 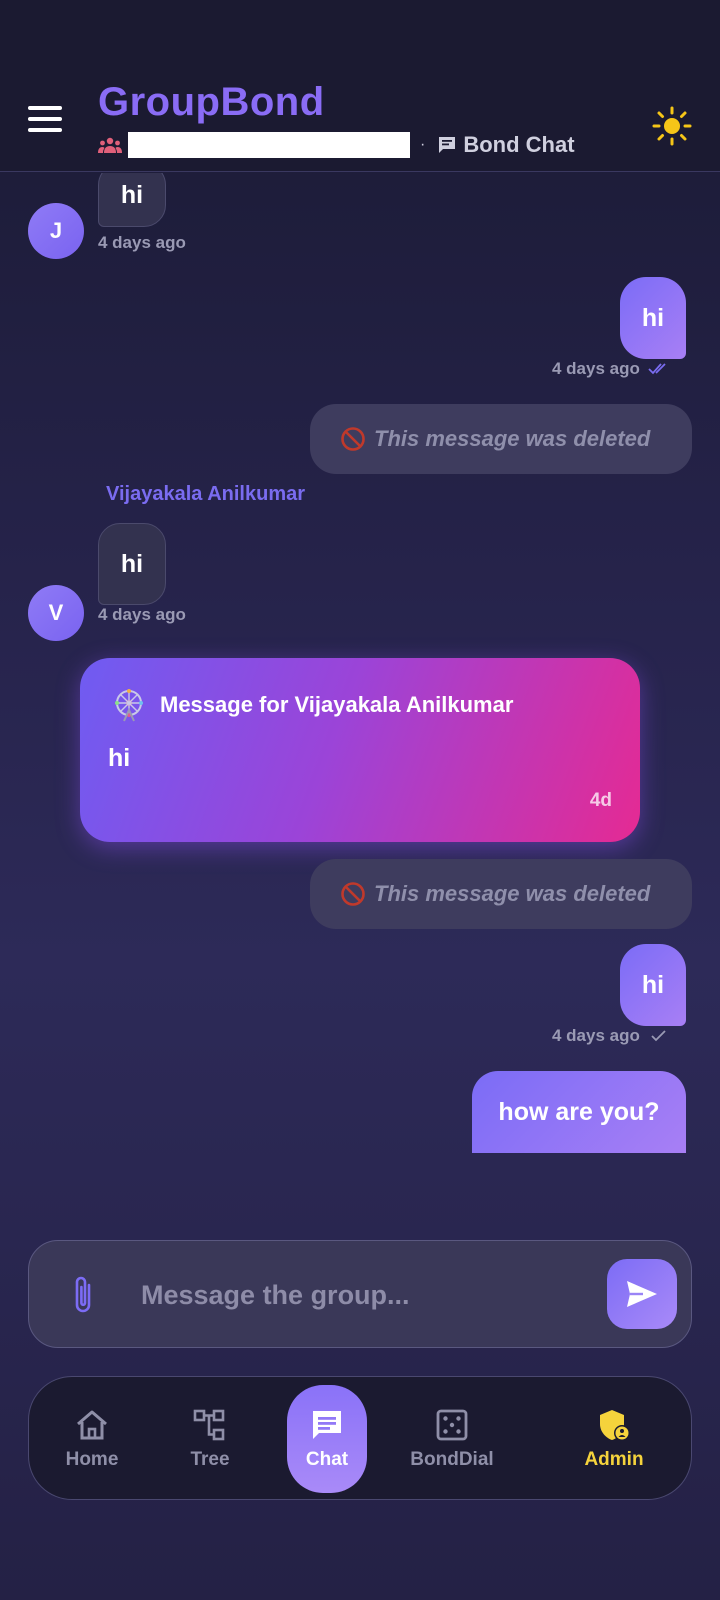 What do you see at coordinates (110, 145) in the screenshot?
I see `group-icon` at bounding box center [110, 145].